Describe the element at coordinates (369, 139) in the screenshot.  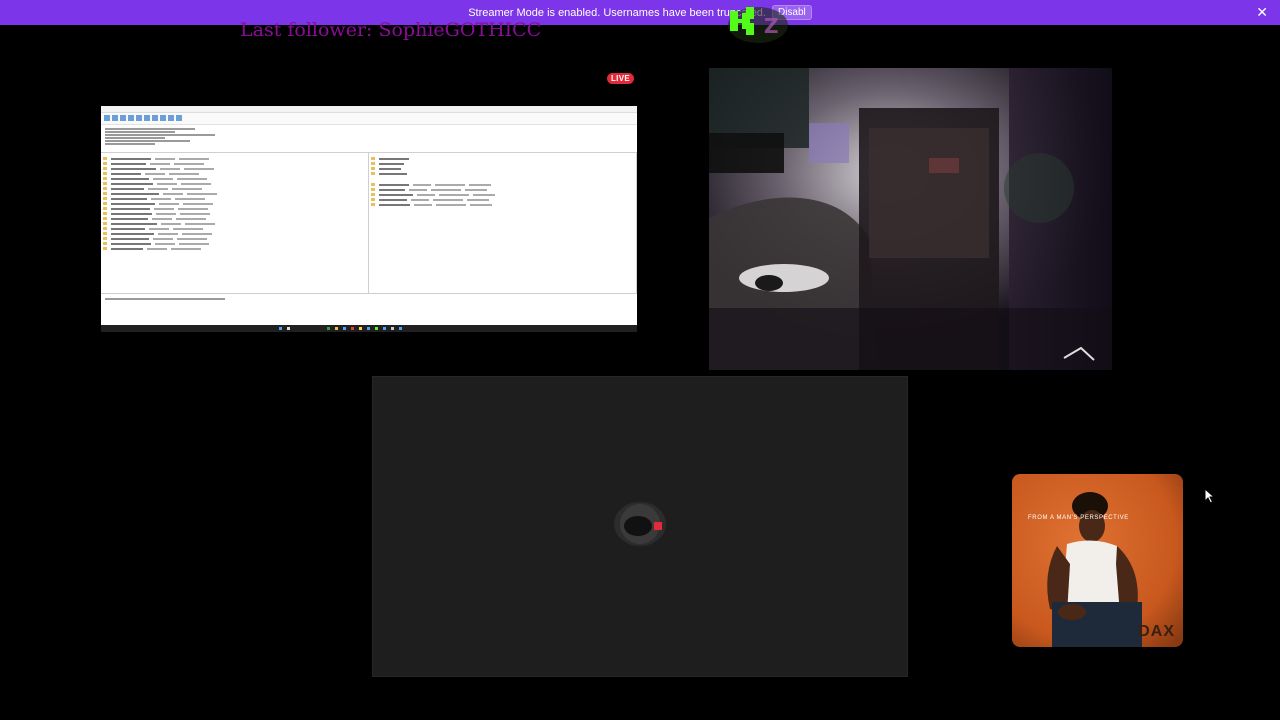
I see `desktop-message-log` at that location.